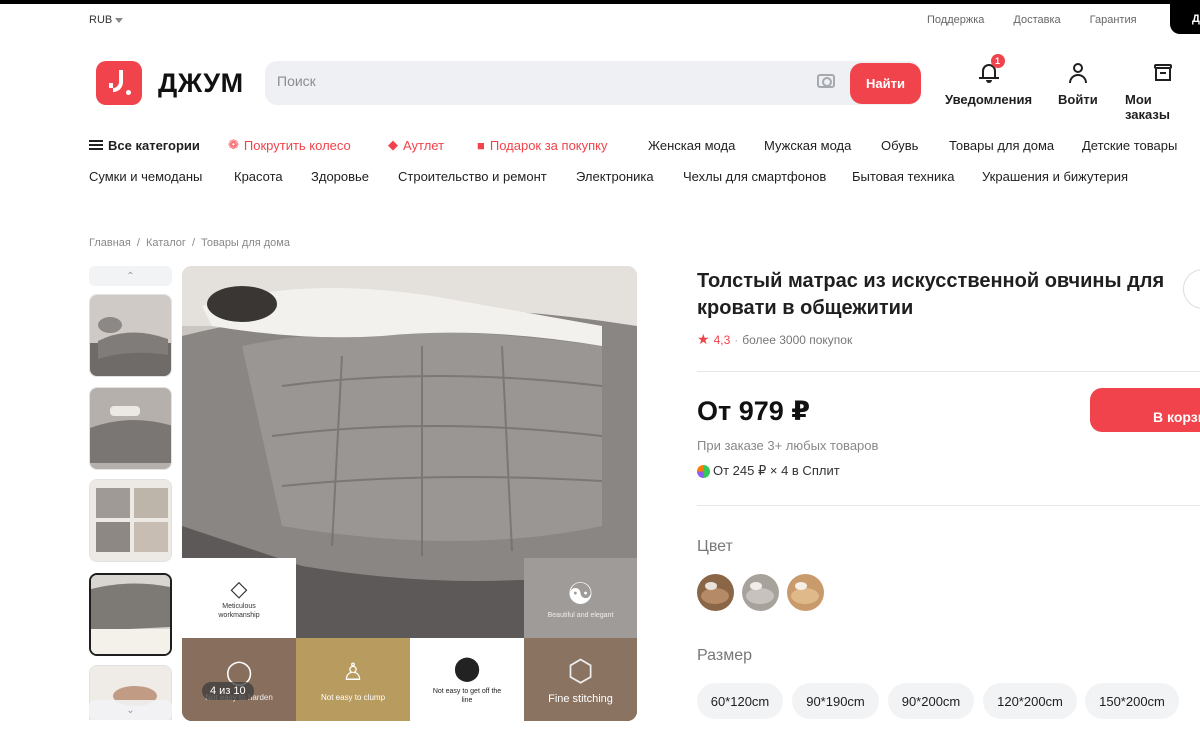  Describe the element at coordinates (110, 243) in the screenshot. I see `breadcrumb-home: Главная` at that location.